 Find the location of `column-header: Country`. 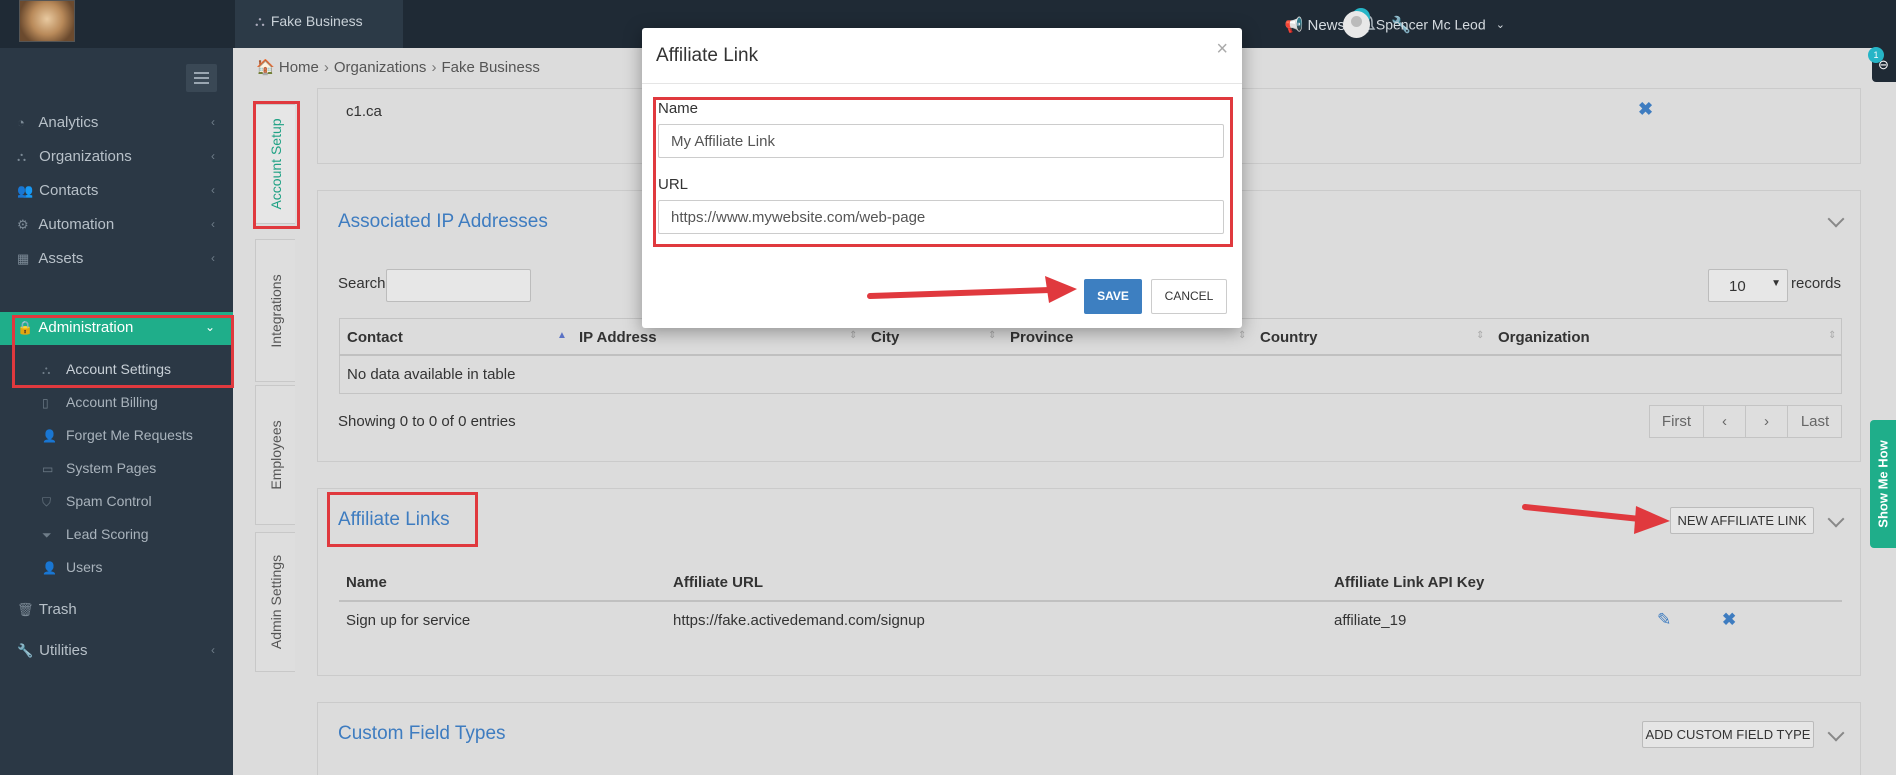

column-header: Country is located at coordinates (1289, 337).